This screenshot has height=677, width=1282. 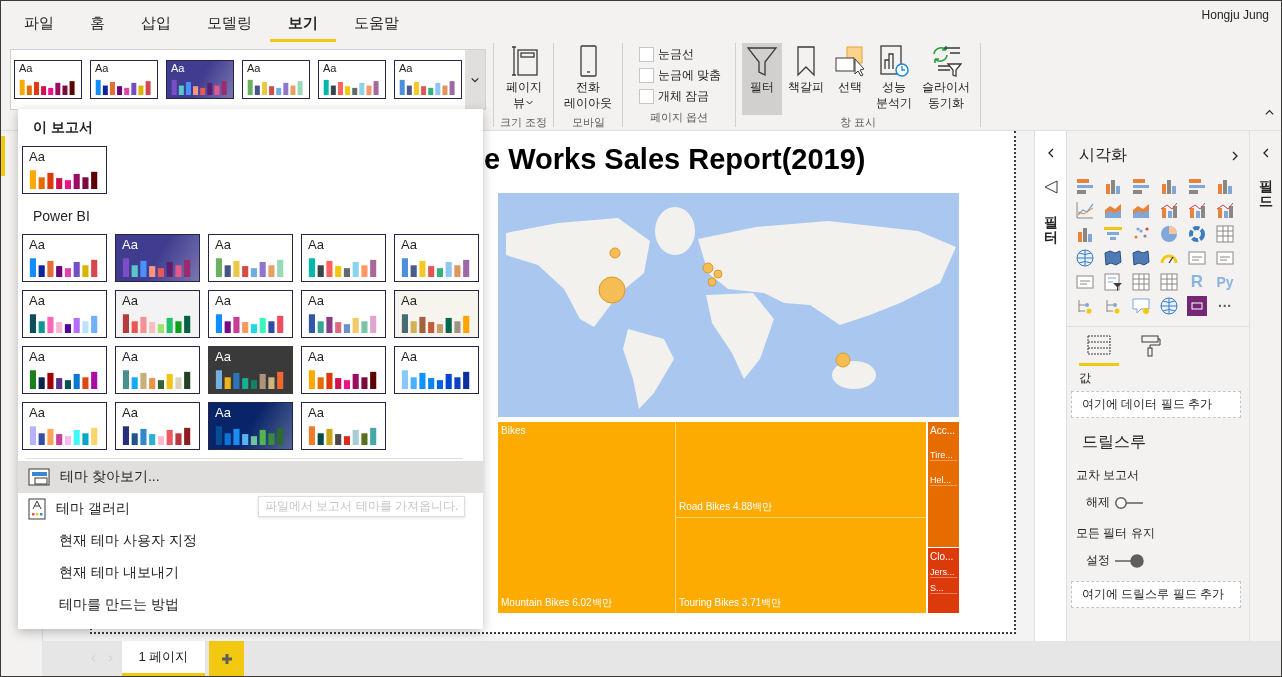 What do you see at coordinates (1269, 112) in the screenshot?
I see `collapse-ribbon-icon` at bounding box center [1269, 112].